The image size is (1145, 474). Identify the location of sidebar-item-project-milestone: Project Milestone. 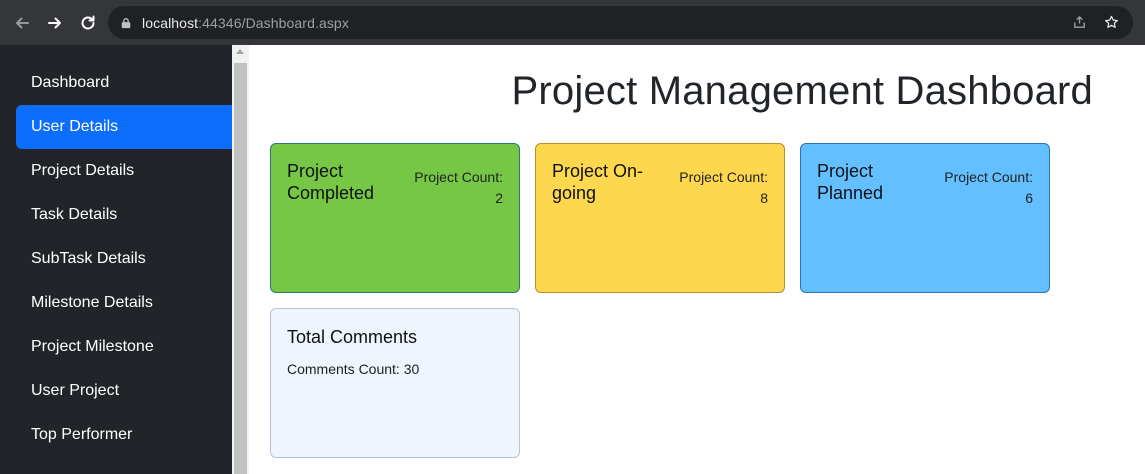
(124, 347).